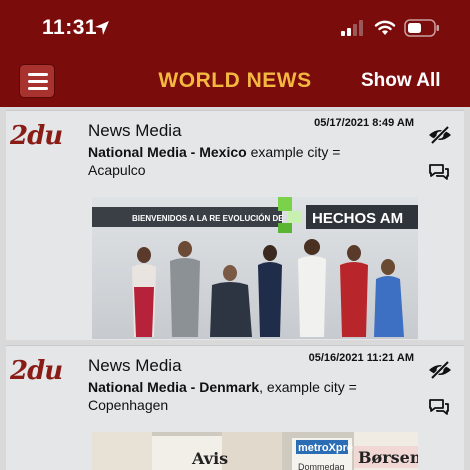 This screenshot has height=470, width=470. Describe the element at coordinates (102, 28) in the screenshot. I see `location-arrow-icon` at that location.